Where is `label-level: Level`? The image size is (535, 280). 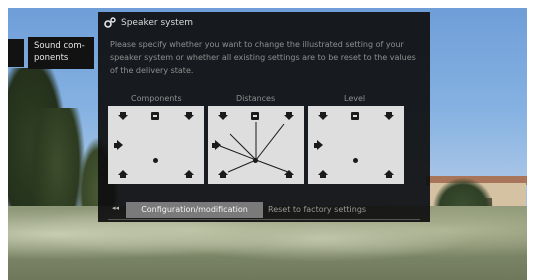 label-level: Level is located at coordinates (355, 98).